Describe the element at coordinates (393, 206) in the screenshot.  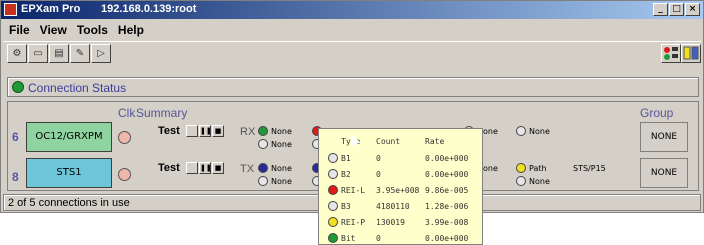
I see `error-count: 4180110` at that location.